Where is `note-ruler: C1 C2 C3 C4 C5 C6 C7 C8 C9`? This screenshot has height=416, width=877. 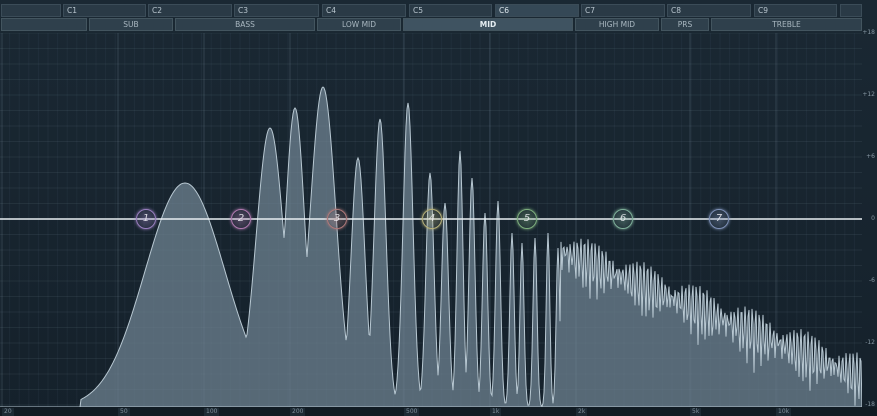 note-ruler: C1 C2 C3 C4 C5 C6 C7 C8 C9 is located at coordinates (438, 11).